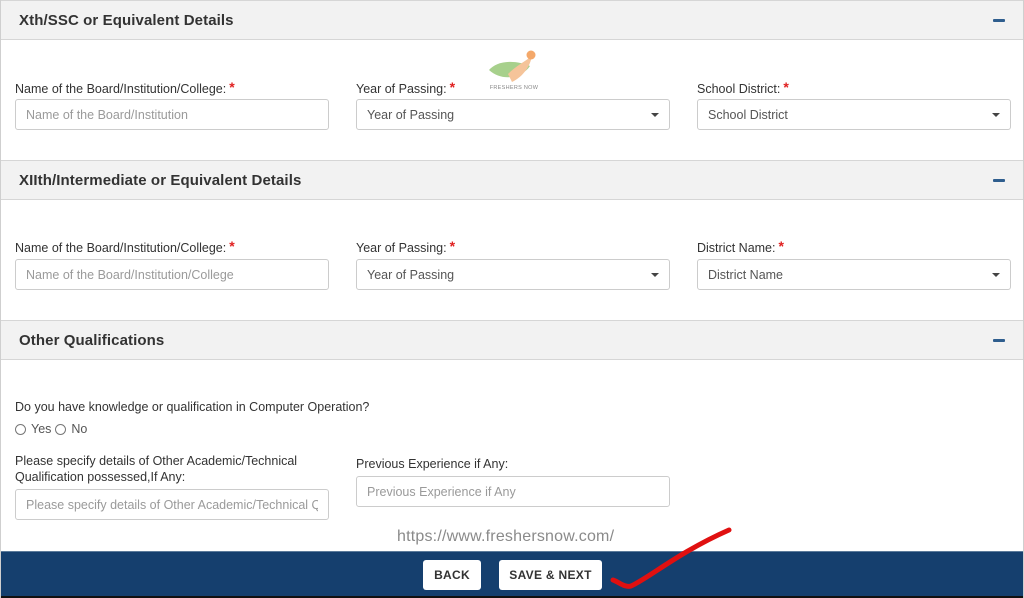 This screenshot has height=598, width=1024. What do you see at coordinates (121, 248) in the screenshot?
I see `inter-board-label-text: Name of the Board/Institution/College:` at bounding box center [121, 248].